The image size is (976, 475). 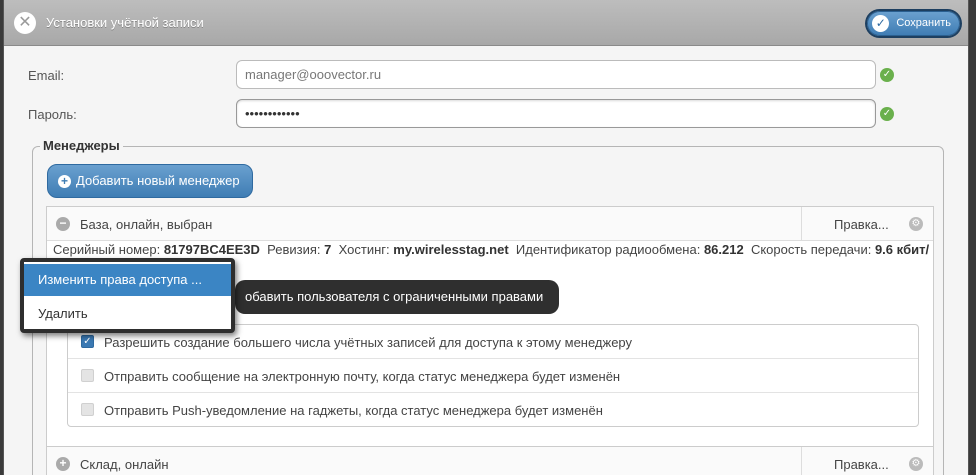 I want to click on permission-checkbox-checked: ✓, so click(x=87, y=341).